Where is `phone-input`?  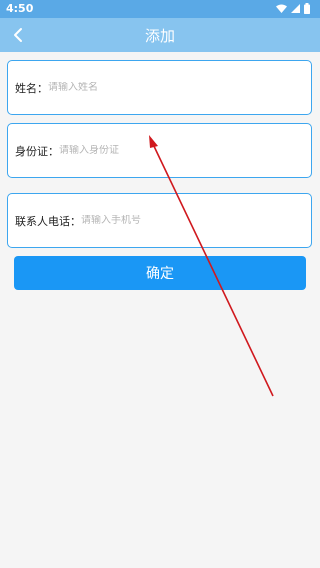 phone-input is located at coordinates (196, 220).